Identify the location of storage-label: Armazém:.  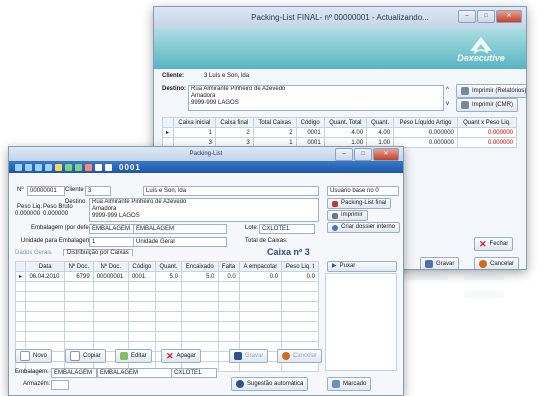
(37, 384).